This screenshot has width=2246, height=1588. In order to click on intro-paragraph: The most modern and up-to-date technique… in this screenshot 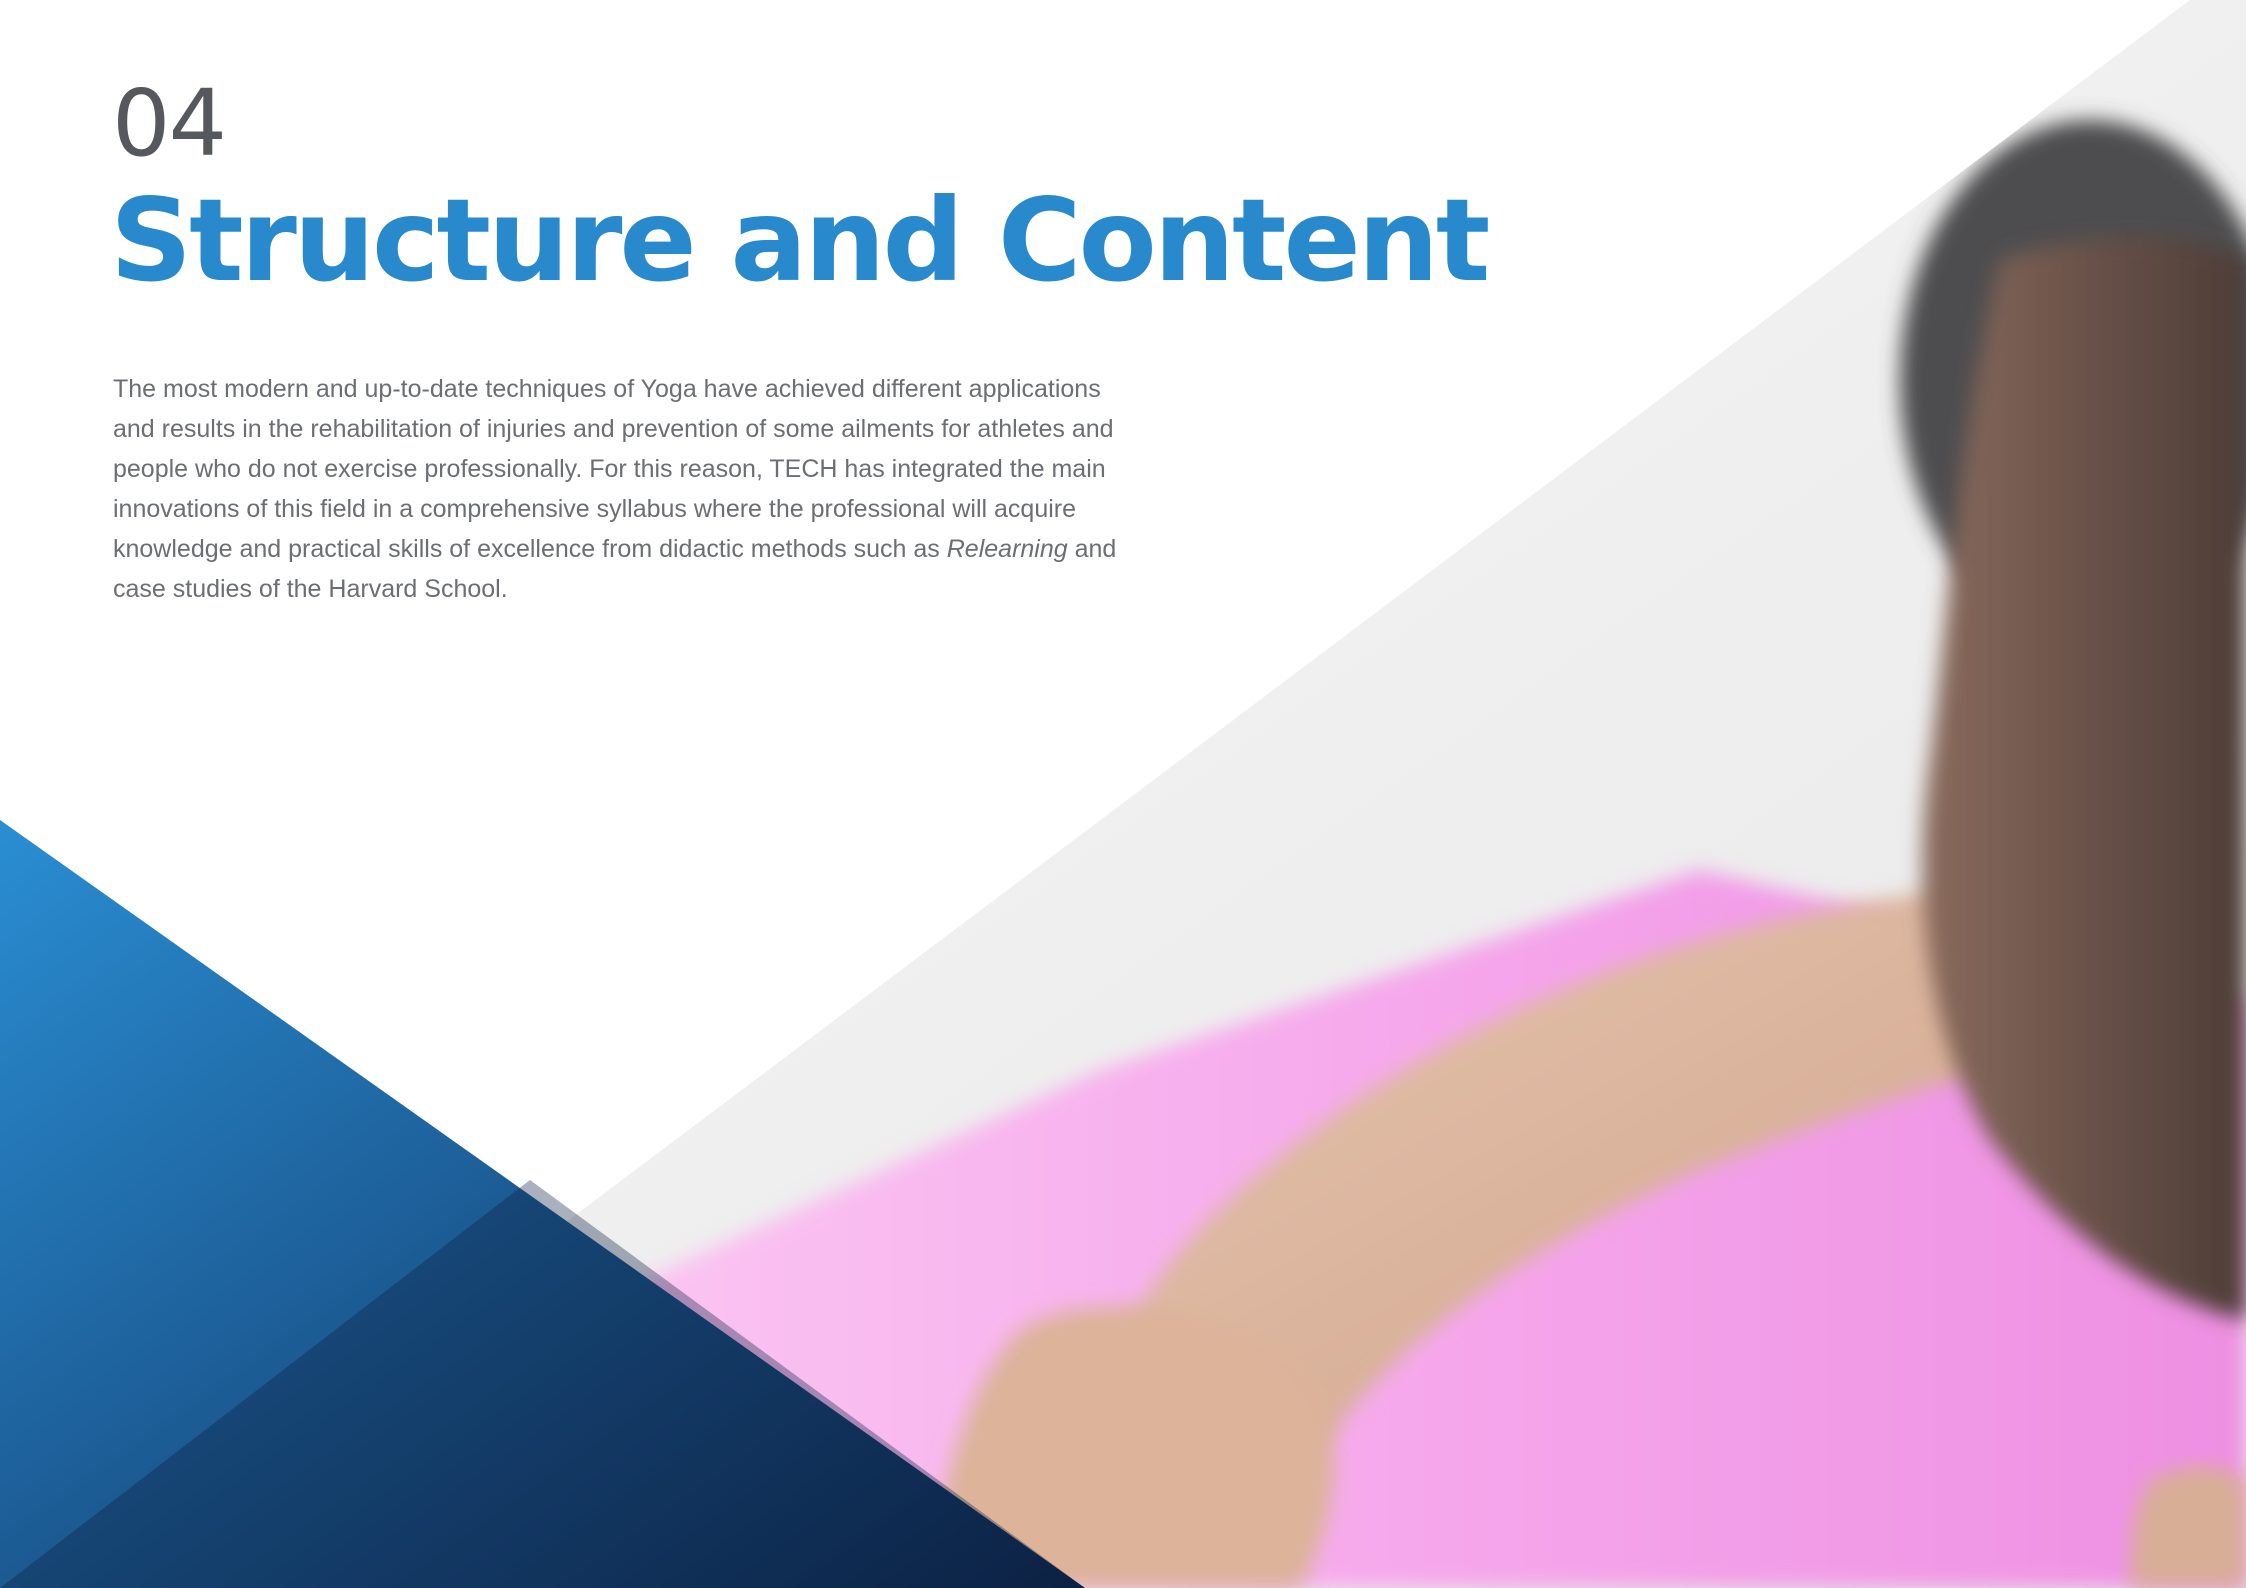, I will do `click(618, 489)`.